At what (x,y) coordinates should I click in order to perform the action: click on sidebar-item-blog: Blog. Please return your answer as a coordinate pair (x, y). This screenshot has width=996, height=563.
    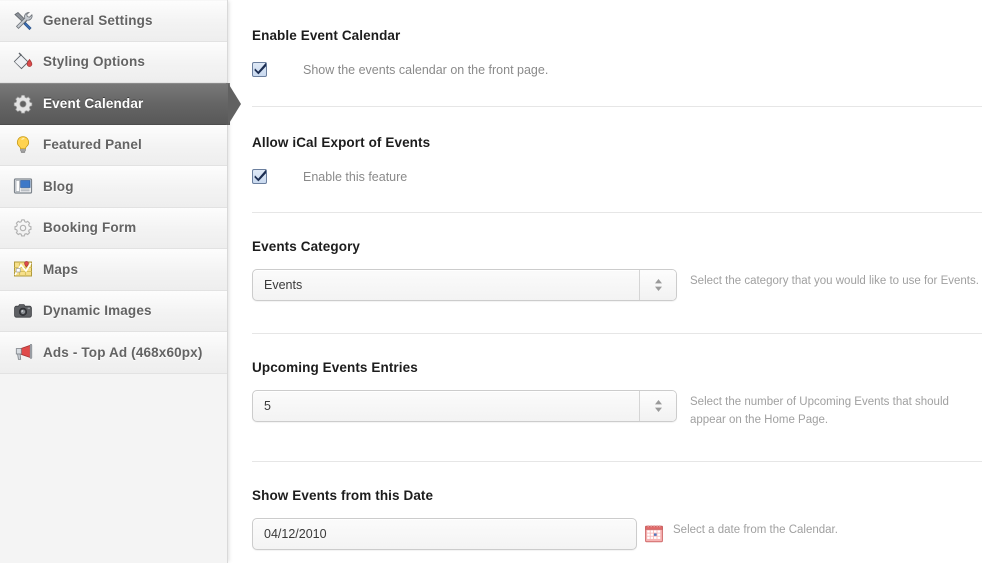
    Looking at the image, I should click on (113, 187).